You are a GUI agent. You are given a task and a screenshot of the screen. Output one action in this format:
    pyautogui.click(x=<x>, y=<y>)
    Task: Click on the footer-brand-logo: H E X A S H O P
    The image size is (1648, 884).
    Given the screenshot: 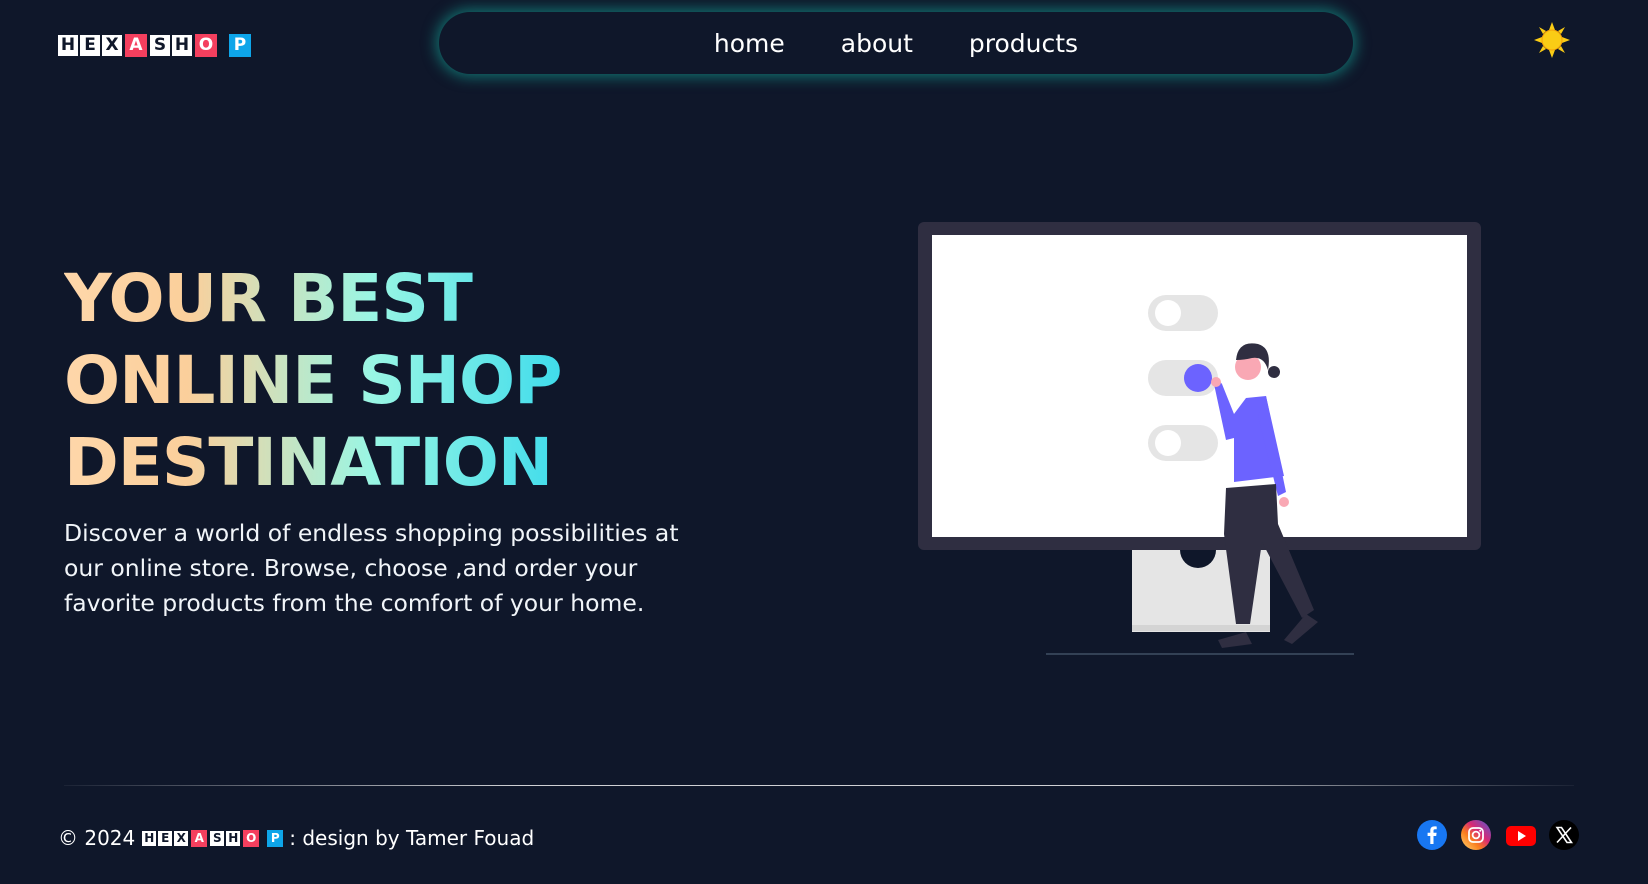 What is the action you would take?
    pyautogui.click(x=212, y=838)
    